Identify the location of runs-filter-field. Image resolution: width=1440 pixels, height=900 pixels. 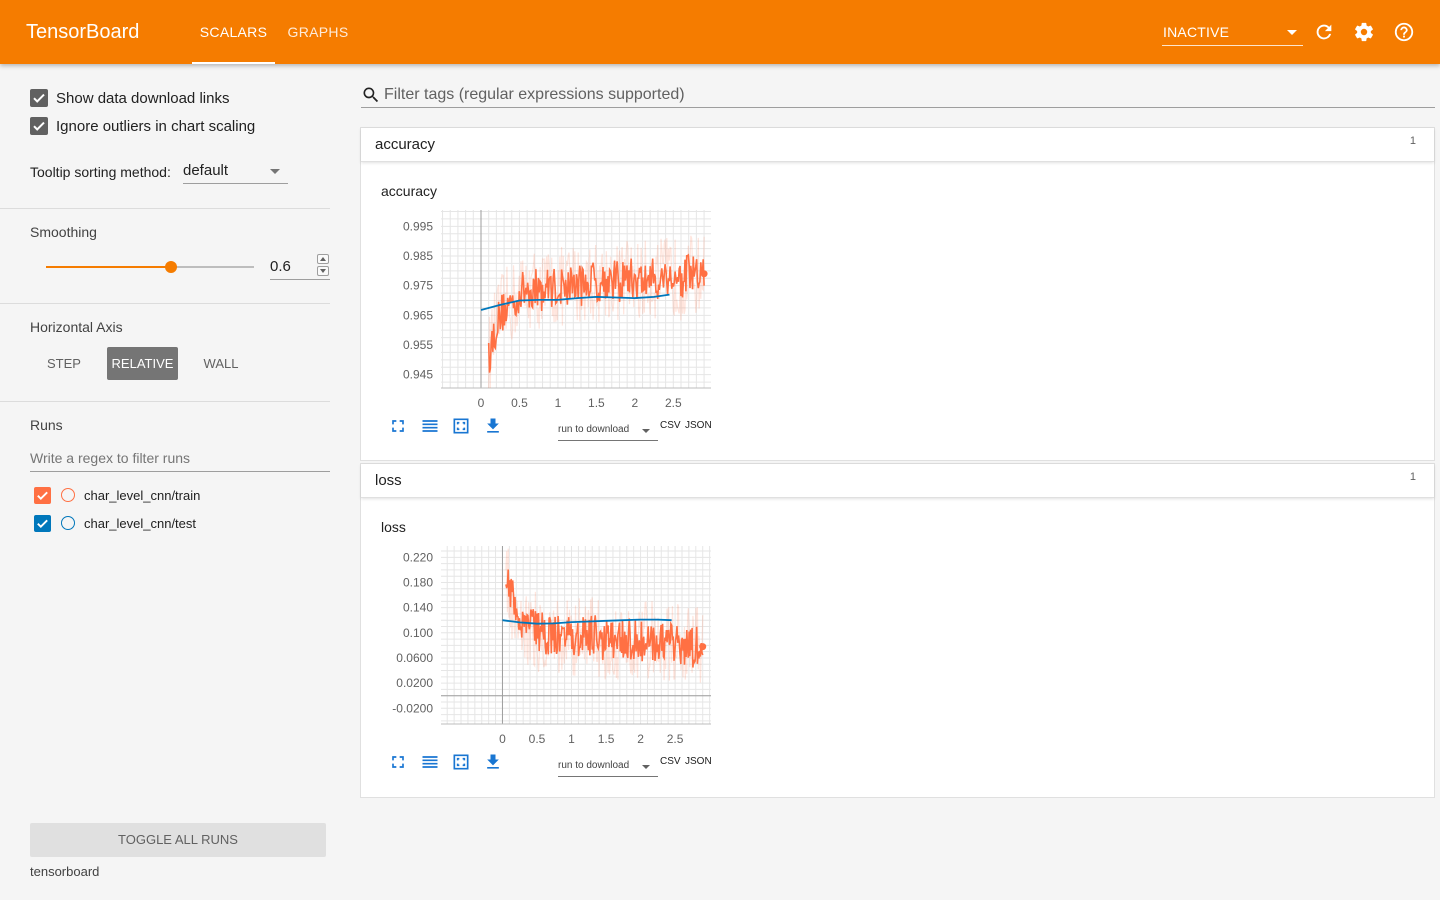
(180, 459).